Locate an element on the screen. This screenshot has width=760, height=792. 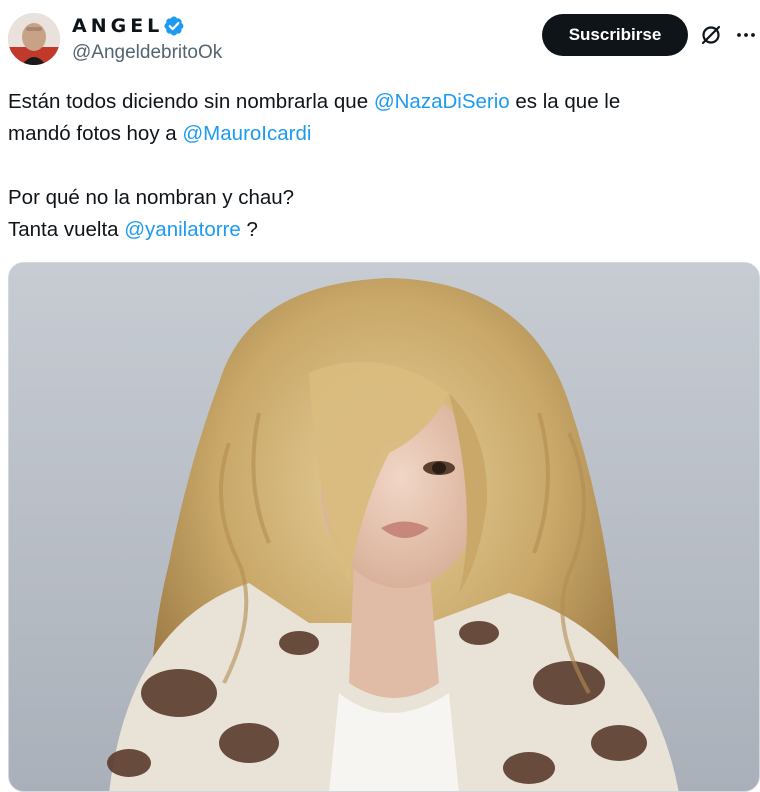
tweet-line: mandó fotos hoy a @MauroIcardi is located at coordinates (378, 134).